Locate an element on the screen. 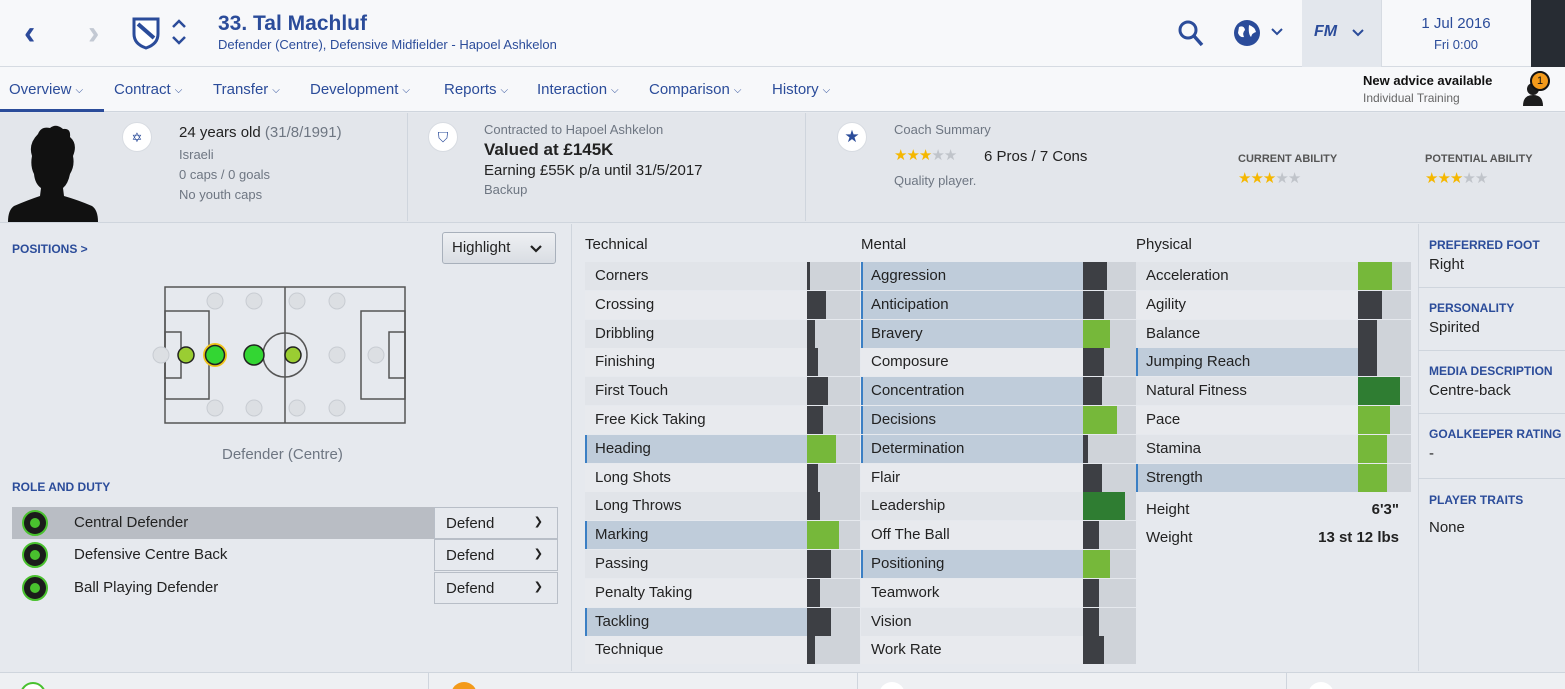  attribute-row: Positioning is located at coordinates (998, 564).